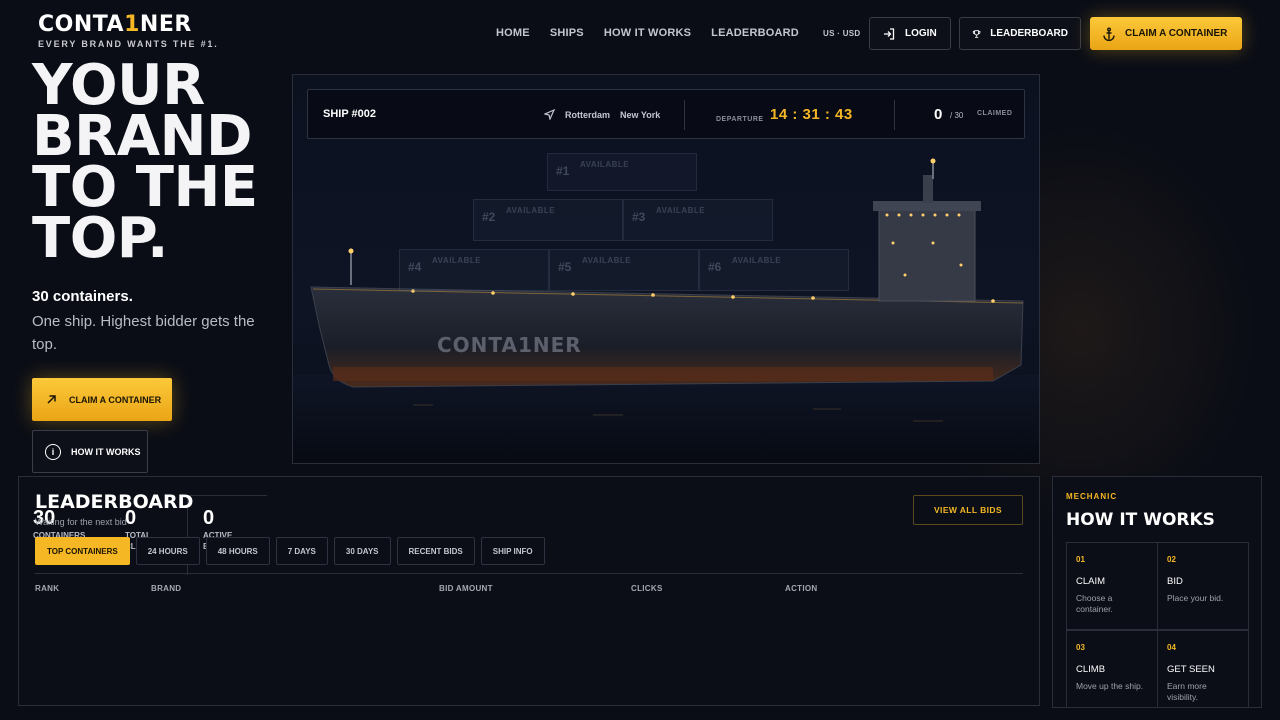 Image resolution: width=1280 pixels, height=720 pixels. Describe the element at coordinates (350, 114) in the screenshot. I see `ship-id: SHIP #002` at that location.